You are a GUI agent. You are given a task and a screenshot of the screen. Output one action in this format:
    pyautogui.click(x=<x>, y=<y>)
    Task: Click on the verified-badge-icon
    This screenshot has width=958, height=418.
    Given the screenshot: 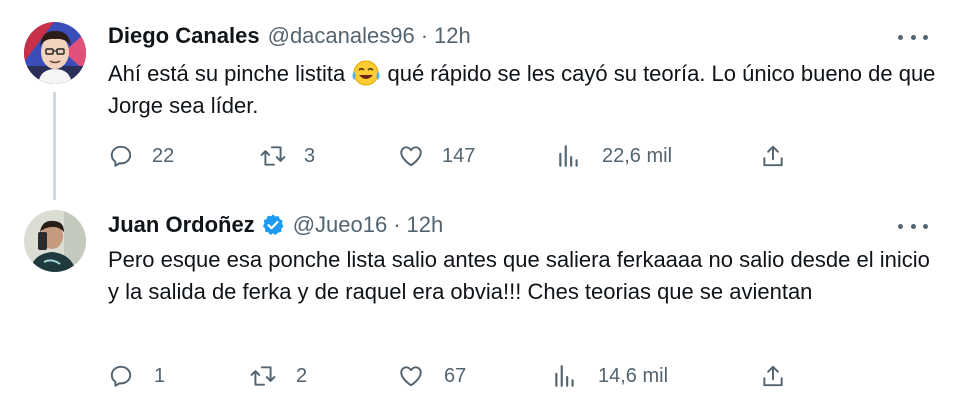 What is the action you would take?
    pyautogui.click(x=273, y=225)
    